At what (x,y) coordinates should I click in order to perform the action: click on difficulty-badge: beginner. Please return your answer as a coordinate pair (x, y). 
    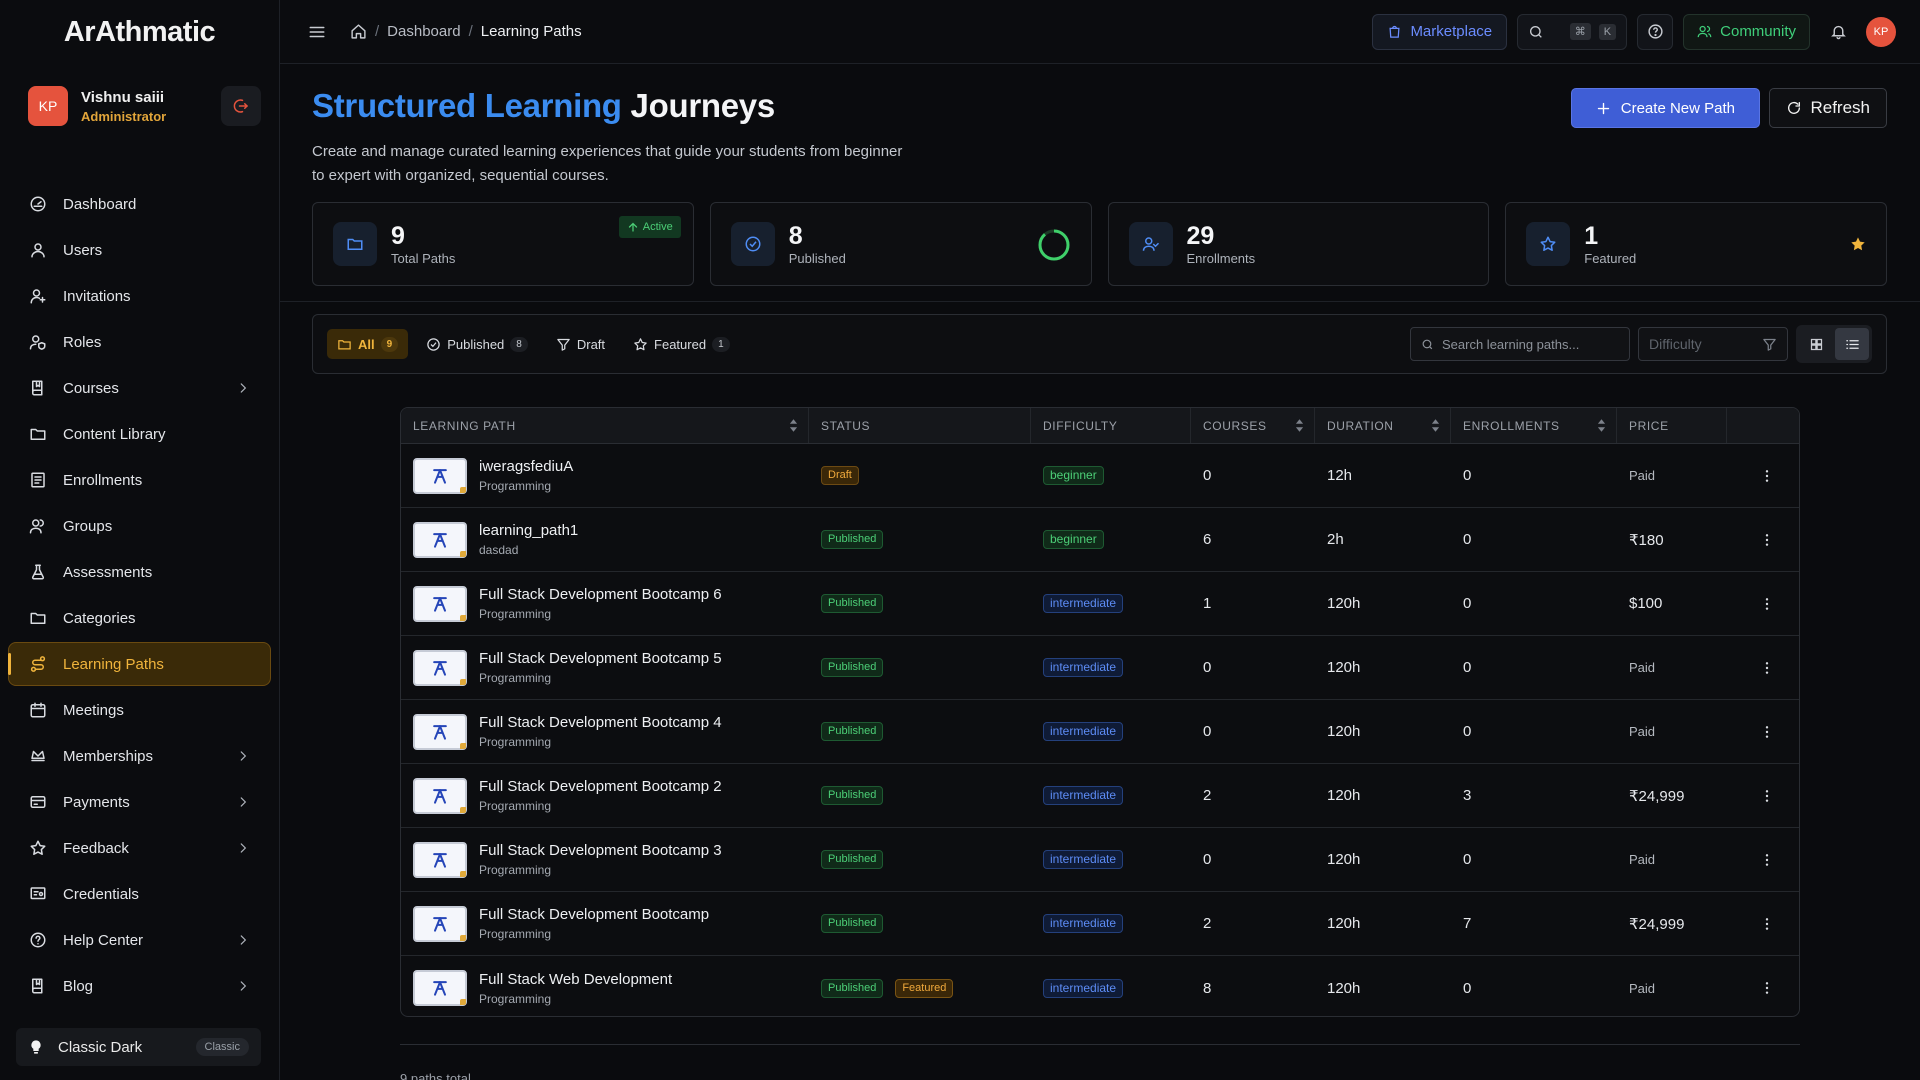
    Looking at the image, I should click on (1073, 475).